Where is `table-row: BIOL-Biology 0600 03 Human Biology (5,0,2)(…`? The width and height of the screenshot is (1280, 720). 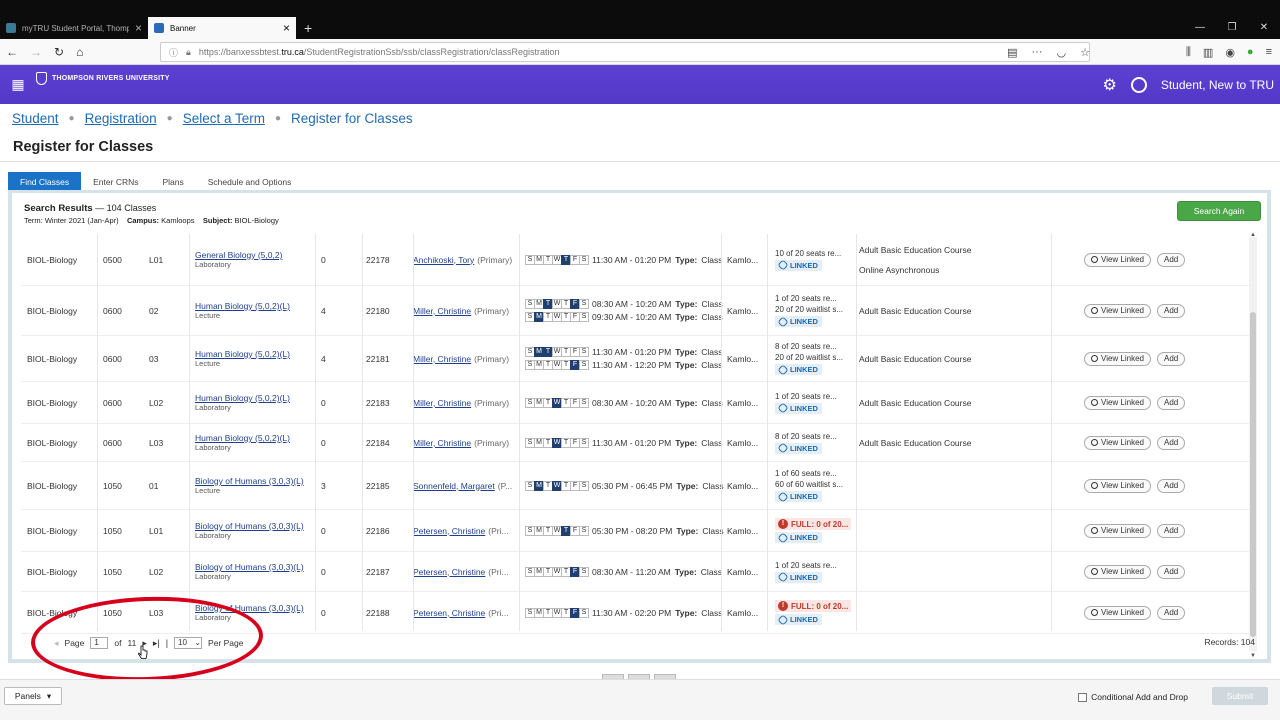
table-row: BIOL-Biology 0600 03 Human Biology (5,0,2)(… is located at coordinates (635, 359).